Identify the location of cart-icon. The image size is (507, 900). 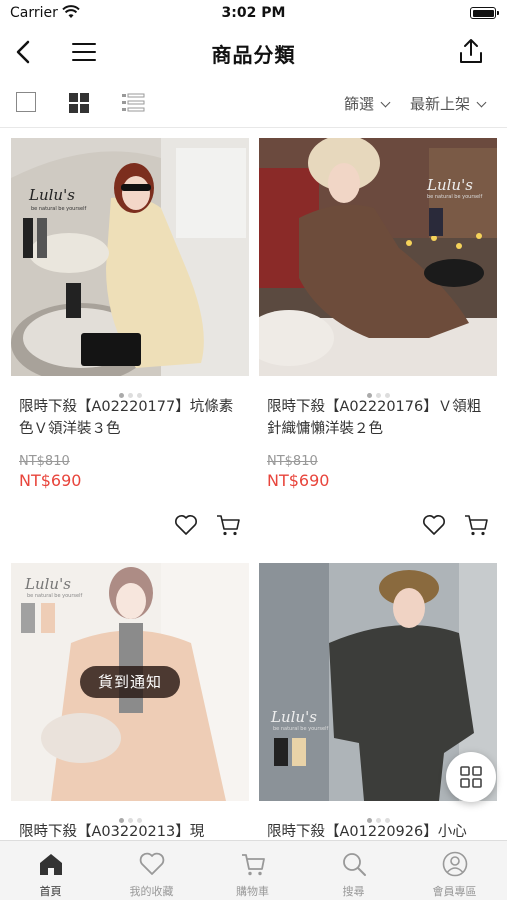
(253, 865).